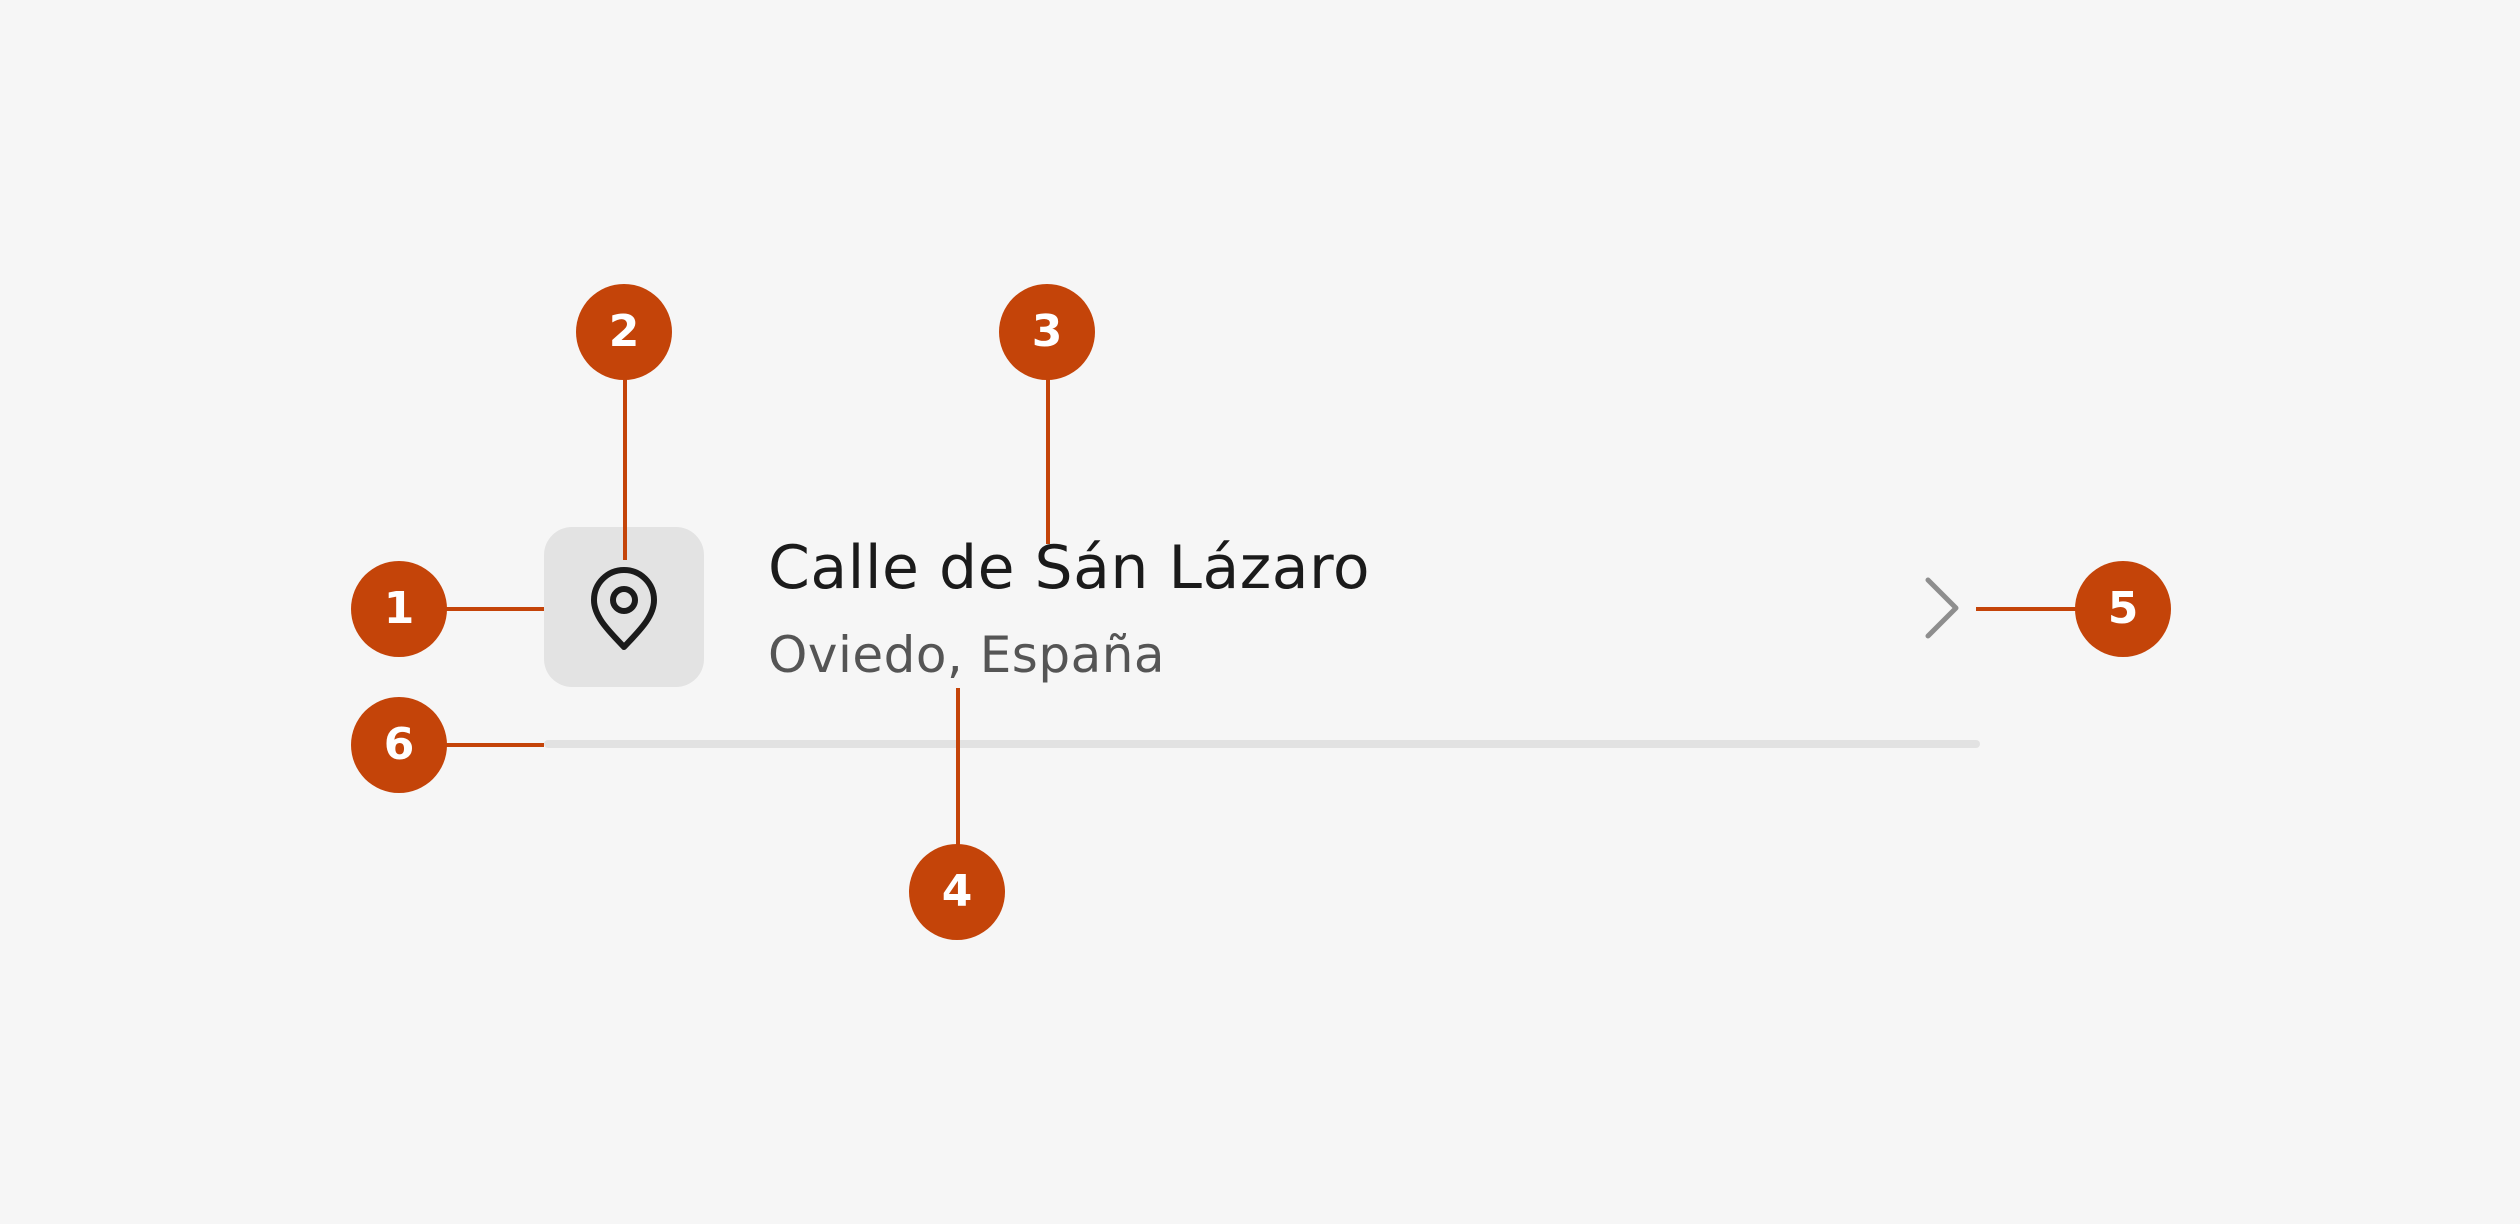 This screenshot has height=1224, width=2520. What do you see at coordinates (399, 745) in the screenshot?
I see `annotation-badge-6: 6` at bounding box center [399, 745].